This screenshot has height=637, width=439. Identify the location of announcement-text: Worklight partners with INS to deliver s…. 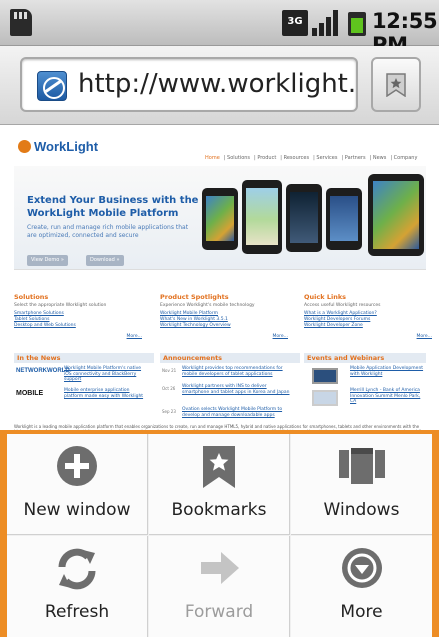
(237, 389).